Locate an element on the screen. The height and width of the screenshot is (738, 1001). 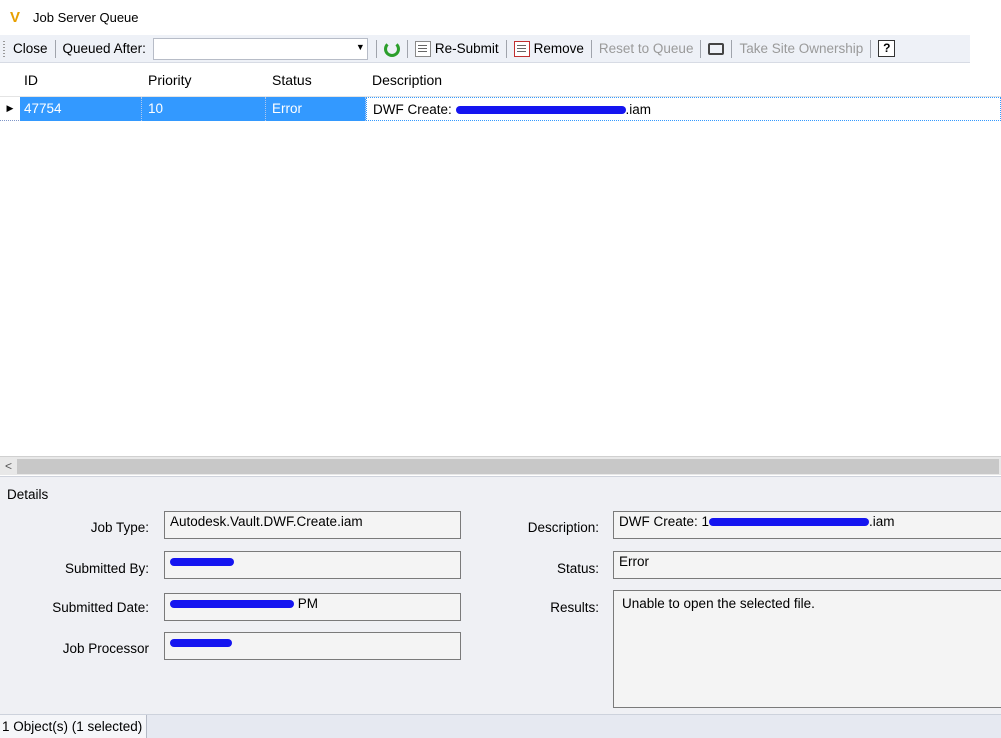
cell-description: DWF Create: .iam is located at coordinates (683, 108).